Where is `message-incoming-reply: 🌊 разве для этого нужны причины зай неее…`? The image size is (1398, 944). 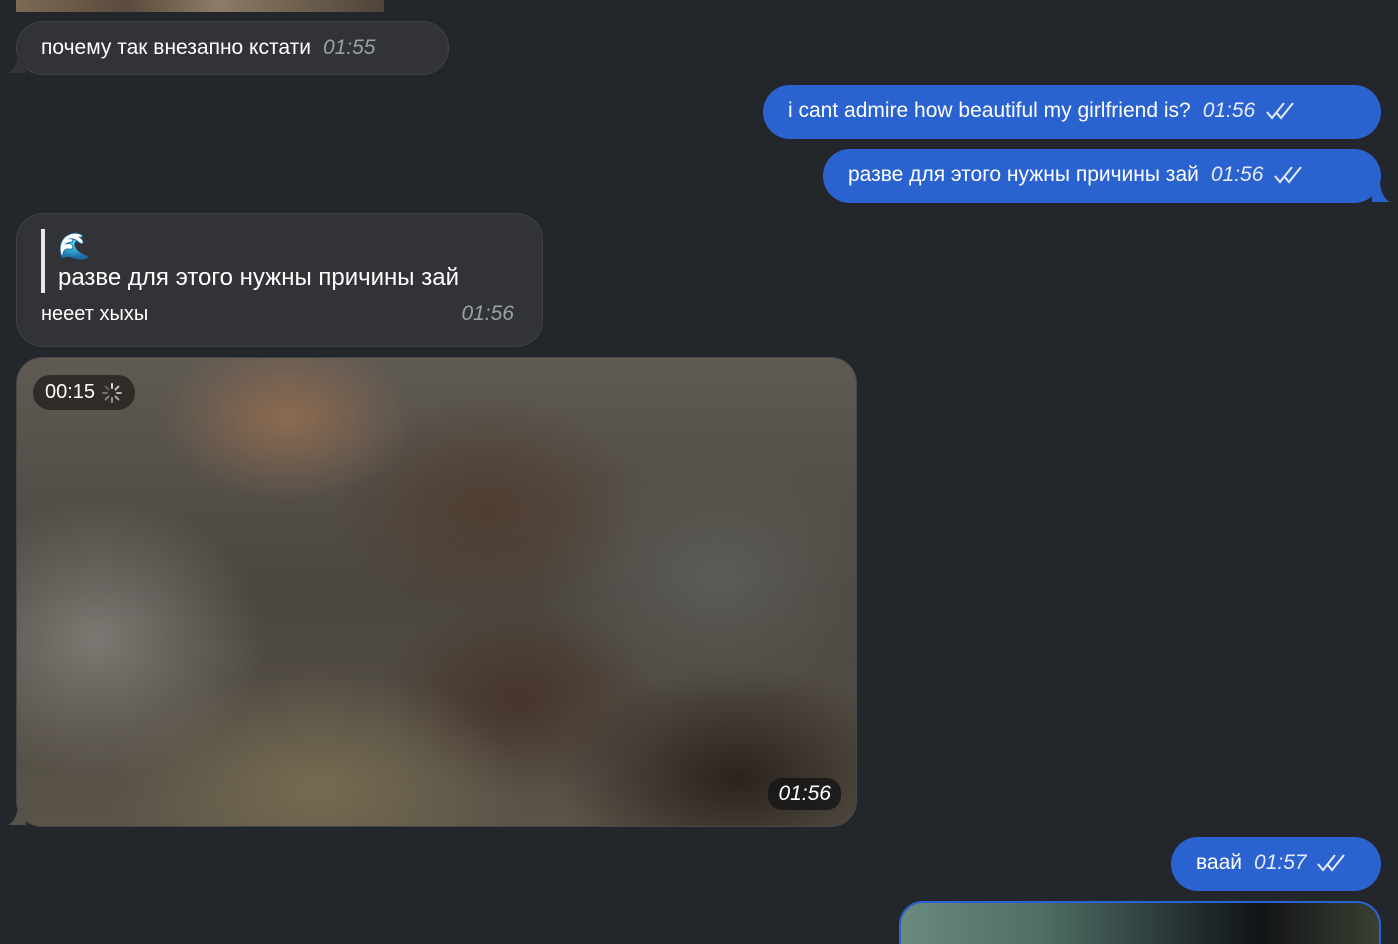 message-incoming-reply: 🌊 разве для этого нужны причины зай неее… is located at coordinates (279, 280).